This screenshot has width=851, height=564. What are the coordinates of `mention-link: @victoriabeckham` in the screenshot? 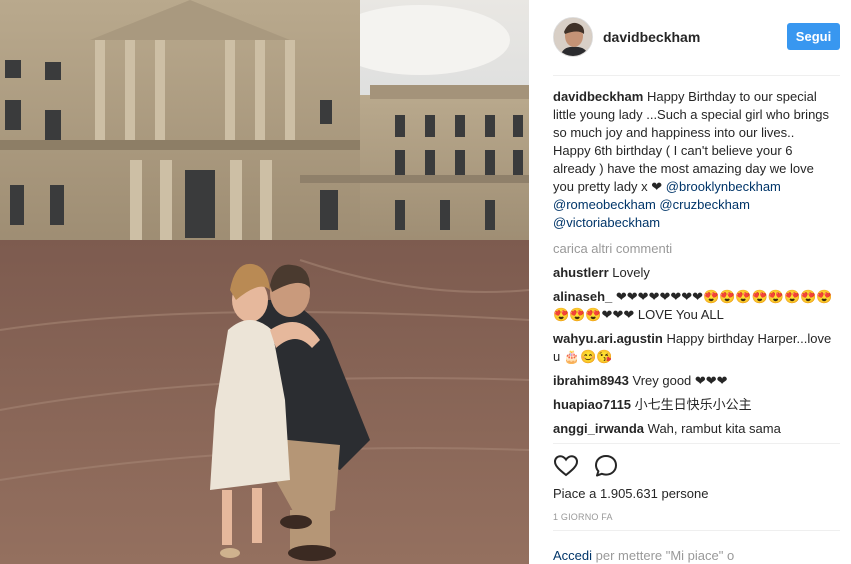 It's located at (606, 222).